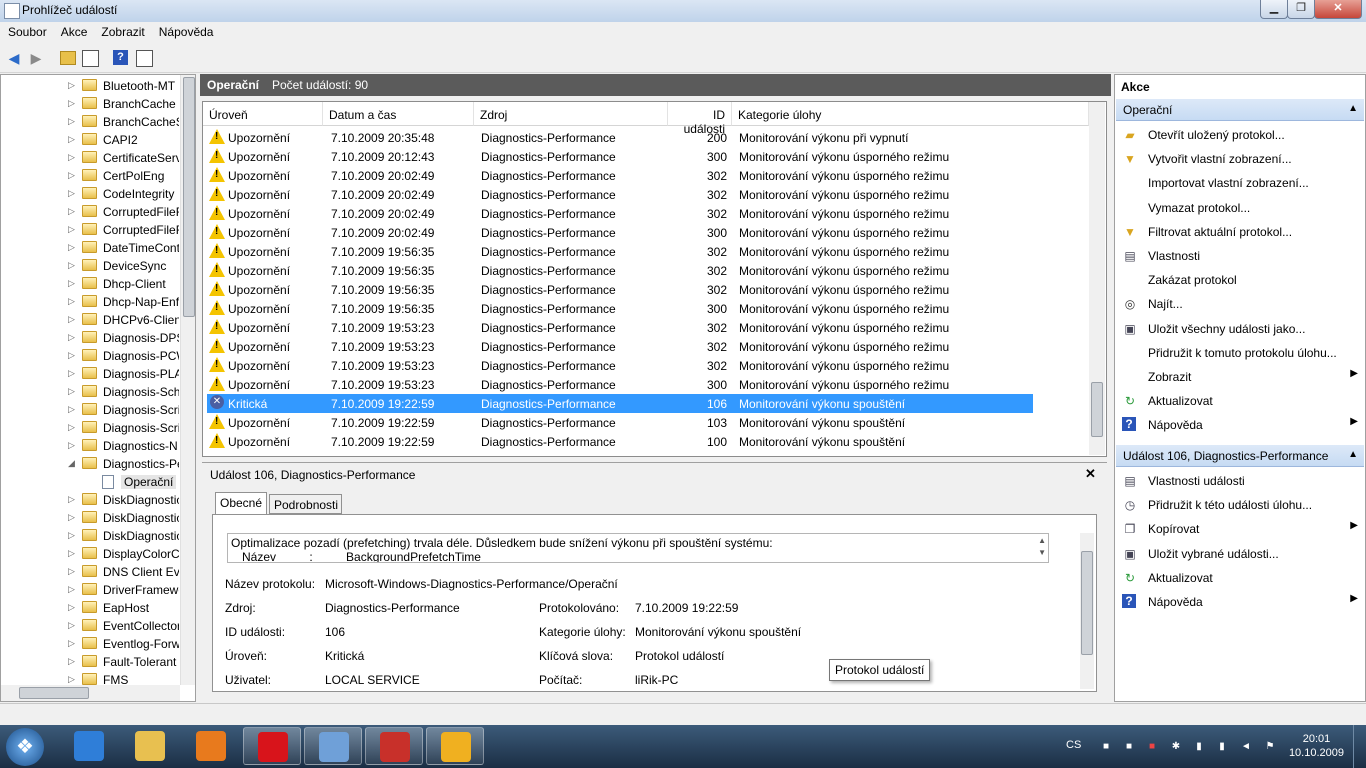 Image resolution: width=1366 pixels, height=768 pixels. What do you see at coordinates (91, 104) in the screenshot?
I see `tree-item: ▷ BranchCache` at bounding box center [91, 104].